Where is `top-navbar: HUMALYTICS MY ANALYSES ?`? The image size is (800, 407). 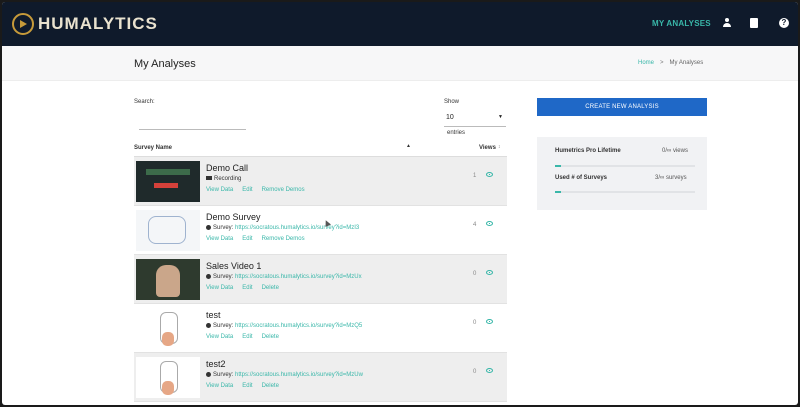
top-navbar: HUMALYTICS MY ANALYSES ? is located at coordinates (400, 24).